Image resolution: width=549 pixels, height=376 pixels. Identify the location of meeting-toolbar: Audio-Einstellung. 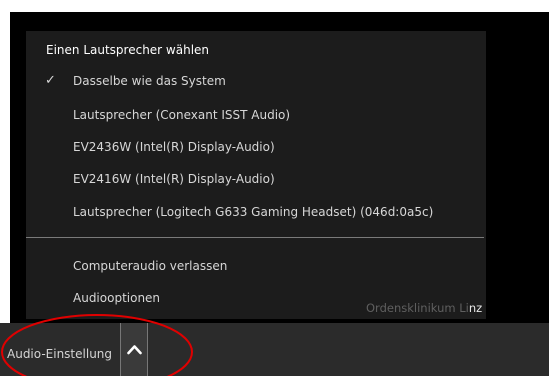
(274, 349).